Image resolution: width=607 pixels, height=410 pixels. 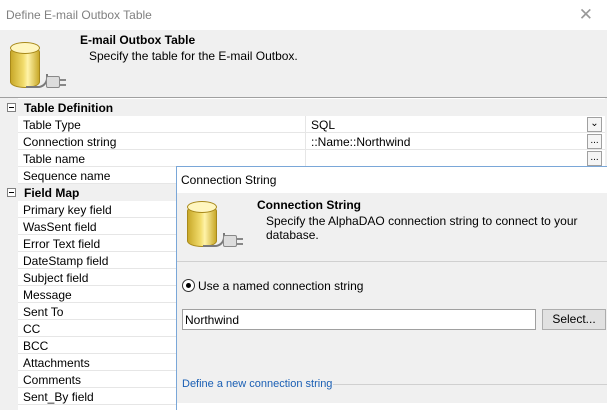 What do you see at coordinates (67, 176) in the screenshot?
I see `row-label: Sequence name` at bounding box center [67, 176].